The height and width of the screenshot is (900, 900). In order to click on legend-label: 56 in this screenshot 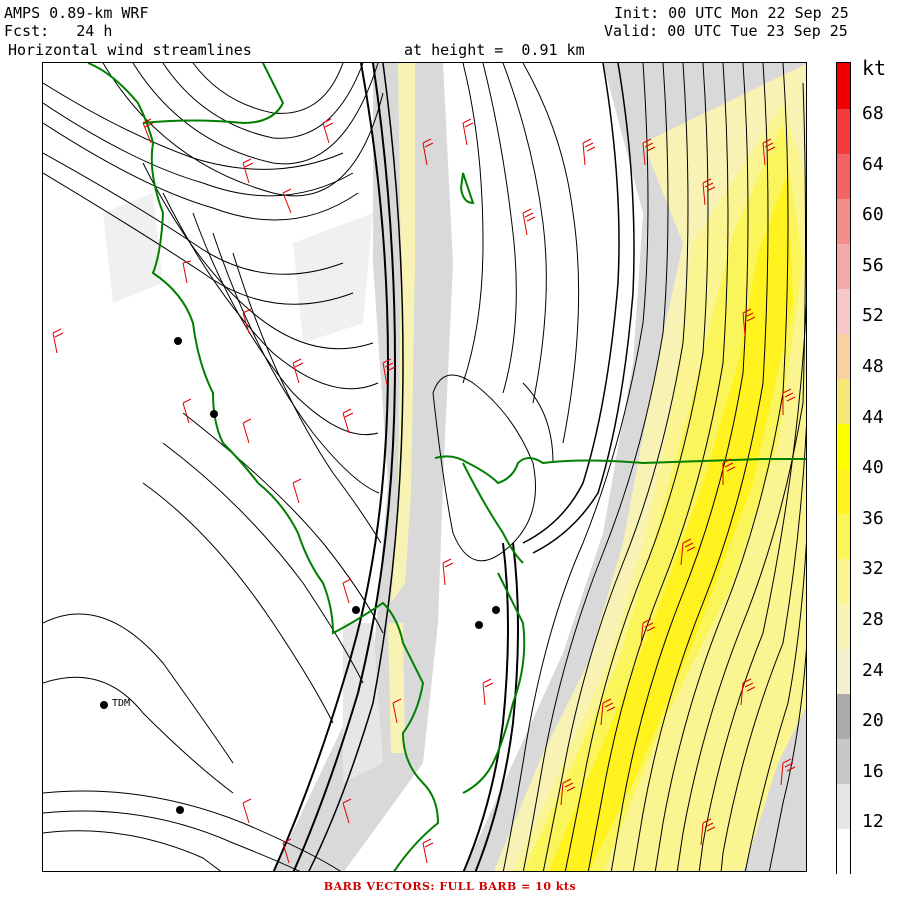, I will do `click(873, 265)`.